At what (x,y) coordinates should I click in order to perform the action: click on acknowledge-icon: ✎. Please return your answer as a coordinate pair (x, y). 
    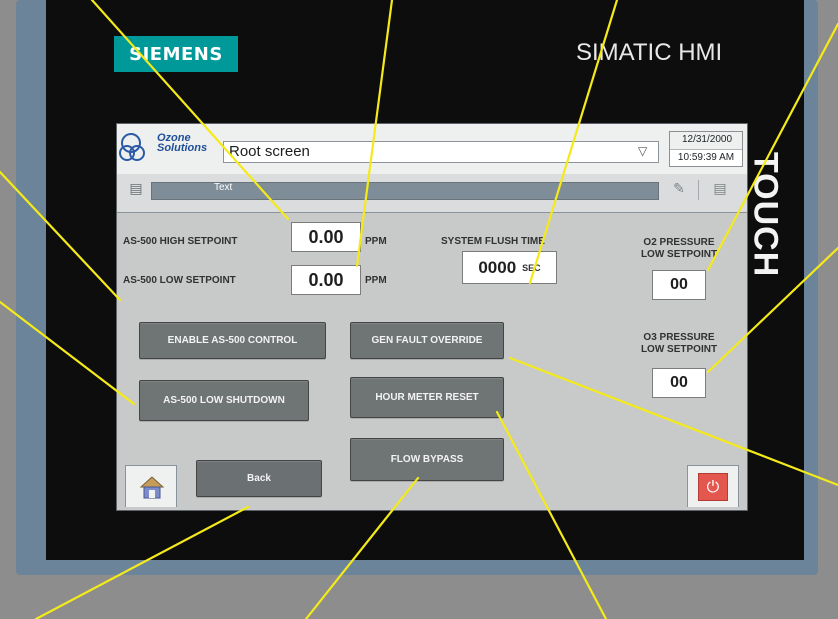
    Looking at the image, I should click on (679, 189).